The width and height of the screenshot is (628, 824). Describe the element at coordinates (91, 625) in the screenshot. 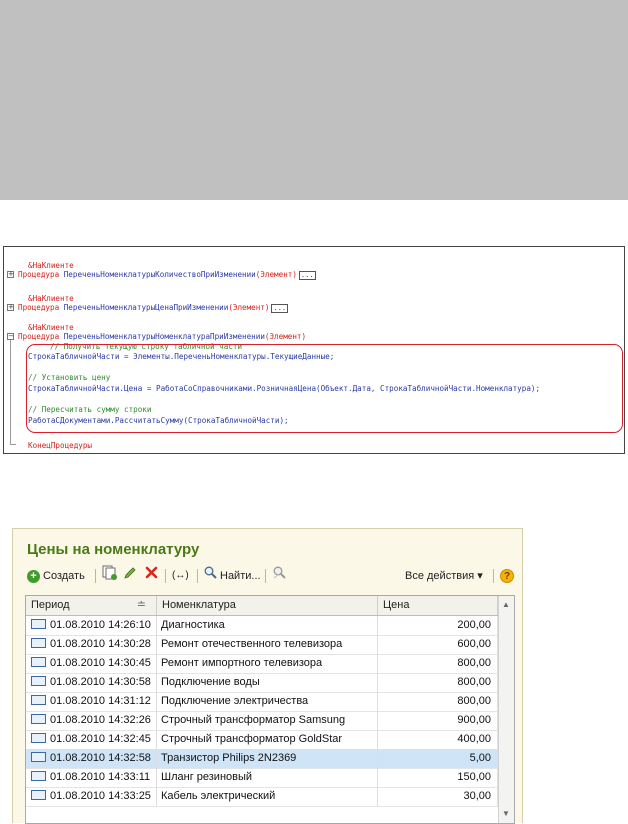

I see `cell-period: 01.08.2010 14:26:10` at that location.